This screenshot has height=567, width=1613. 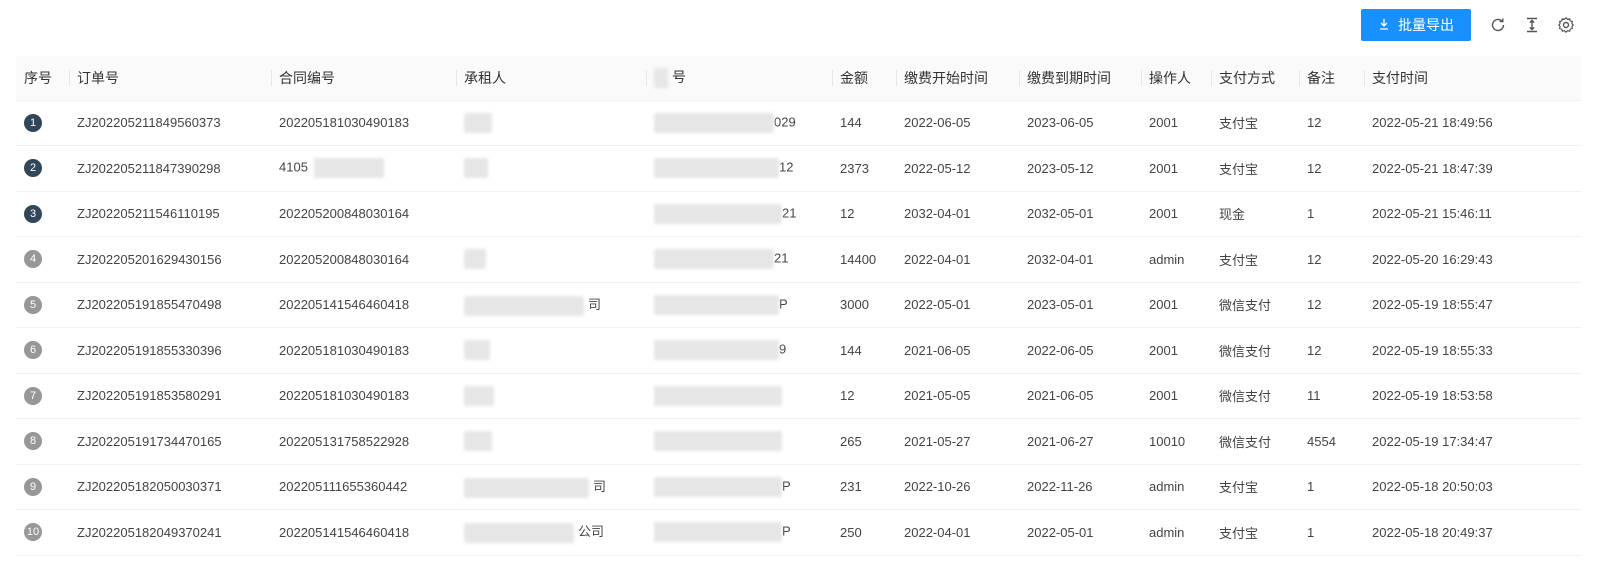 I want to click on pay-time-cell: 2022-05-18 20:49:37, so click(x=1472, y=532).